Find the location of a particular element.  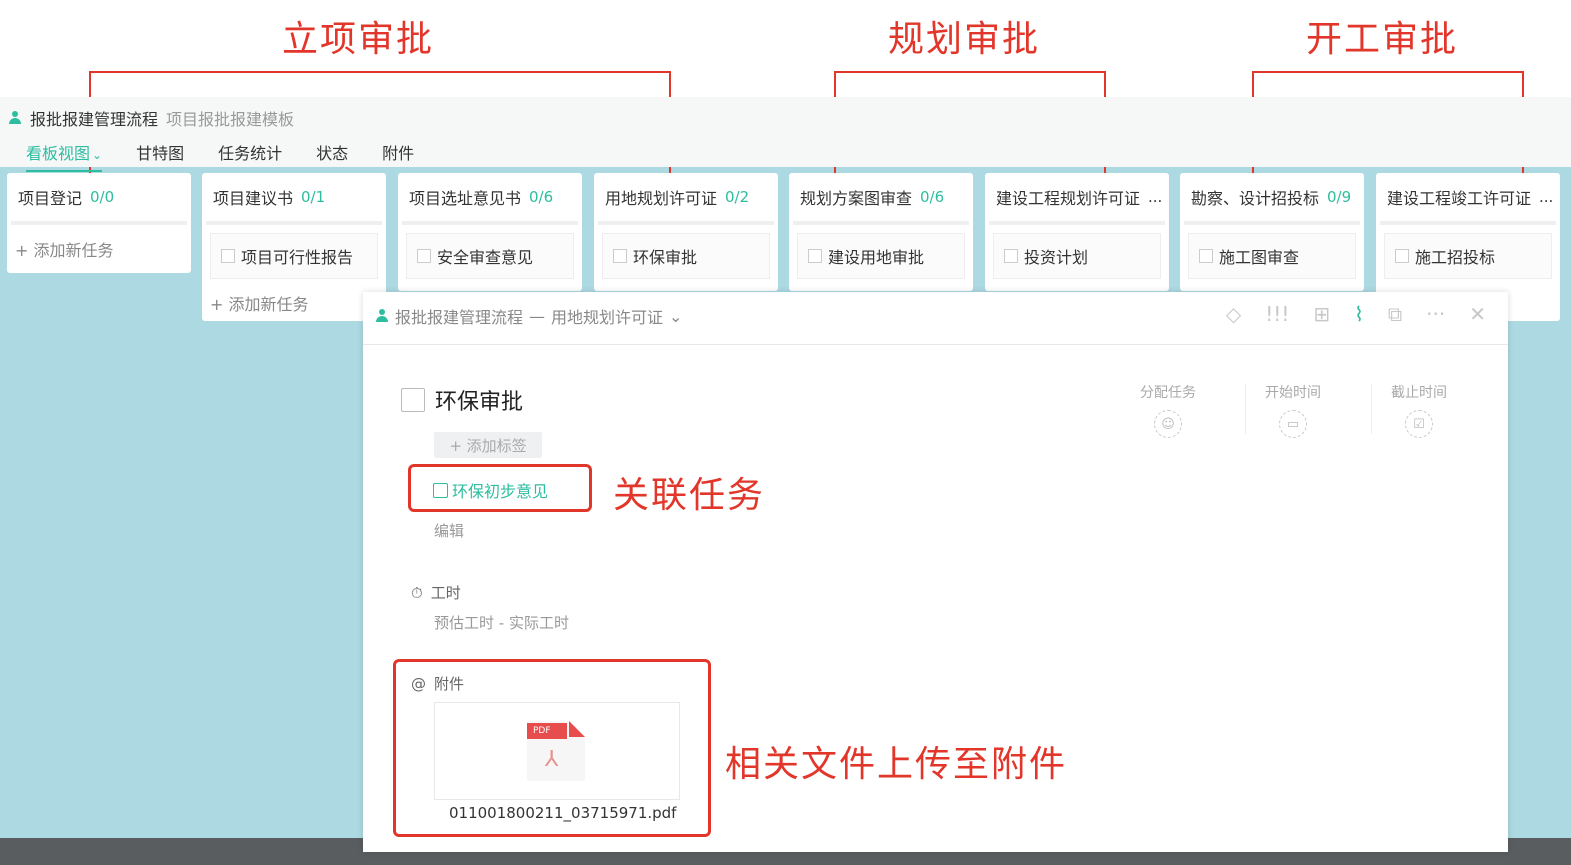

due-time-label: 截止时间 is located at coordinates (1419, 393).